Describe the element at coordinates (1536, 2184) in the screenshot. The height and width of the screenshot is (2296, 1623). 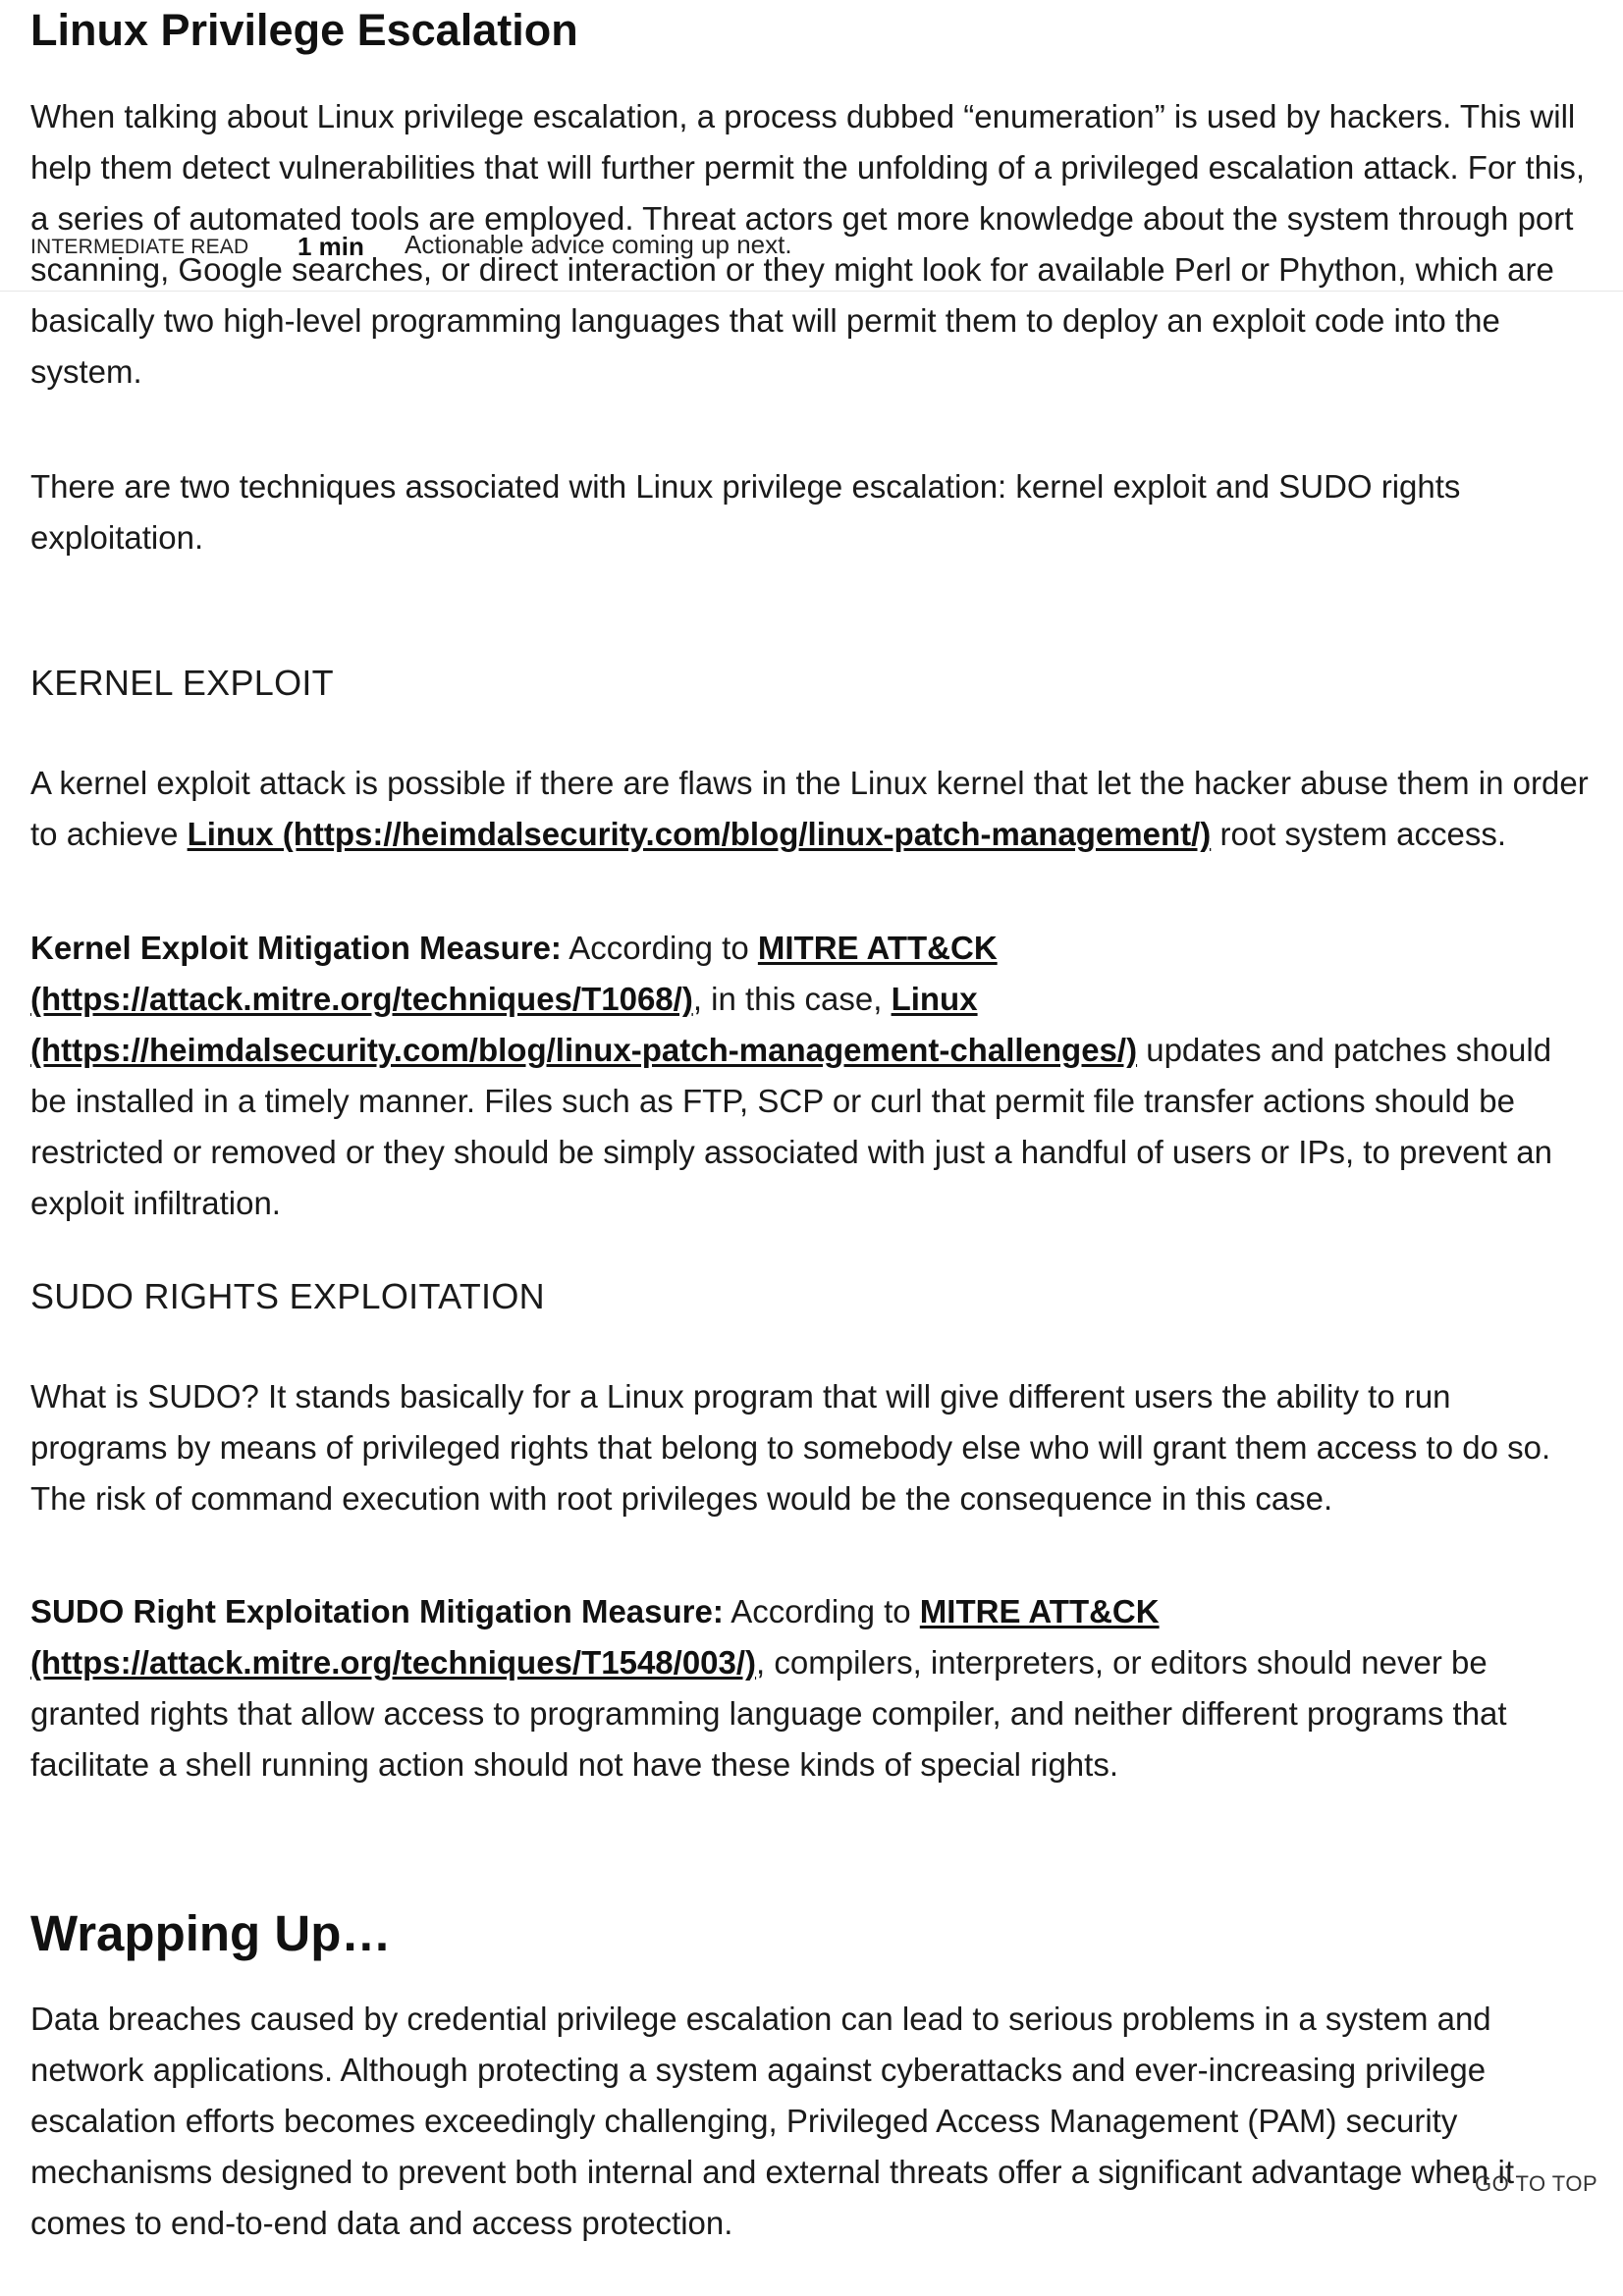
I see `go-to-top-button: GO TO TOP` at that location.